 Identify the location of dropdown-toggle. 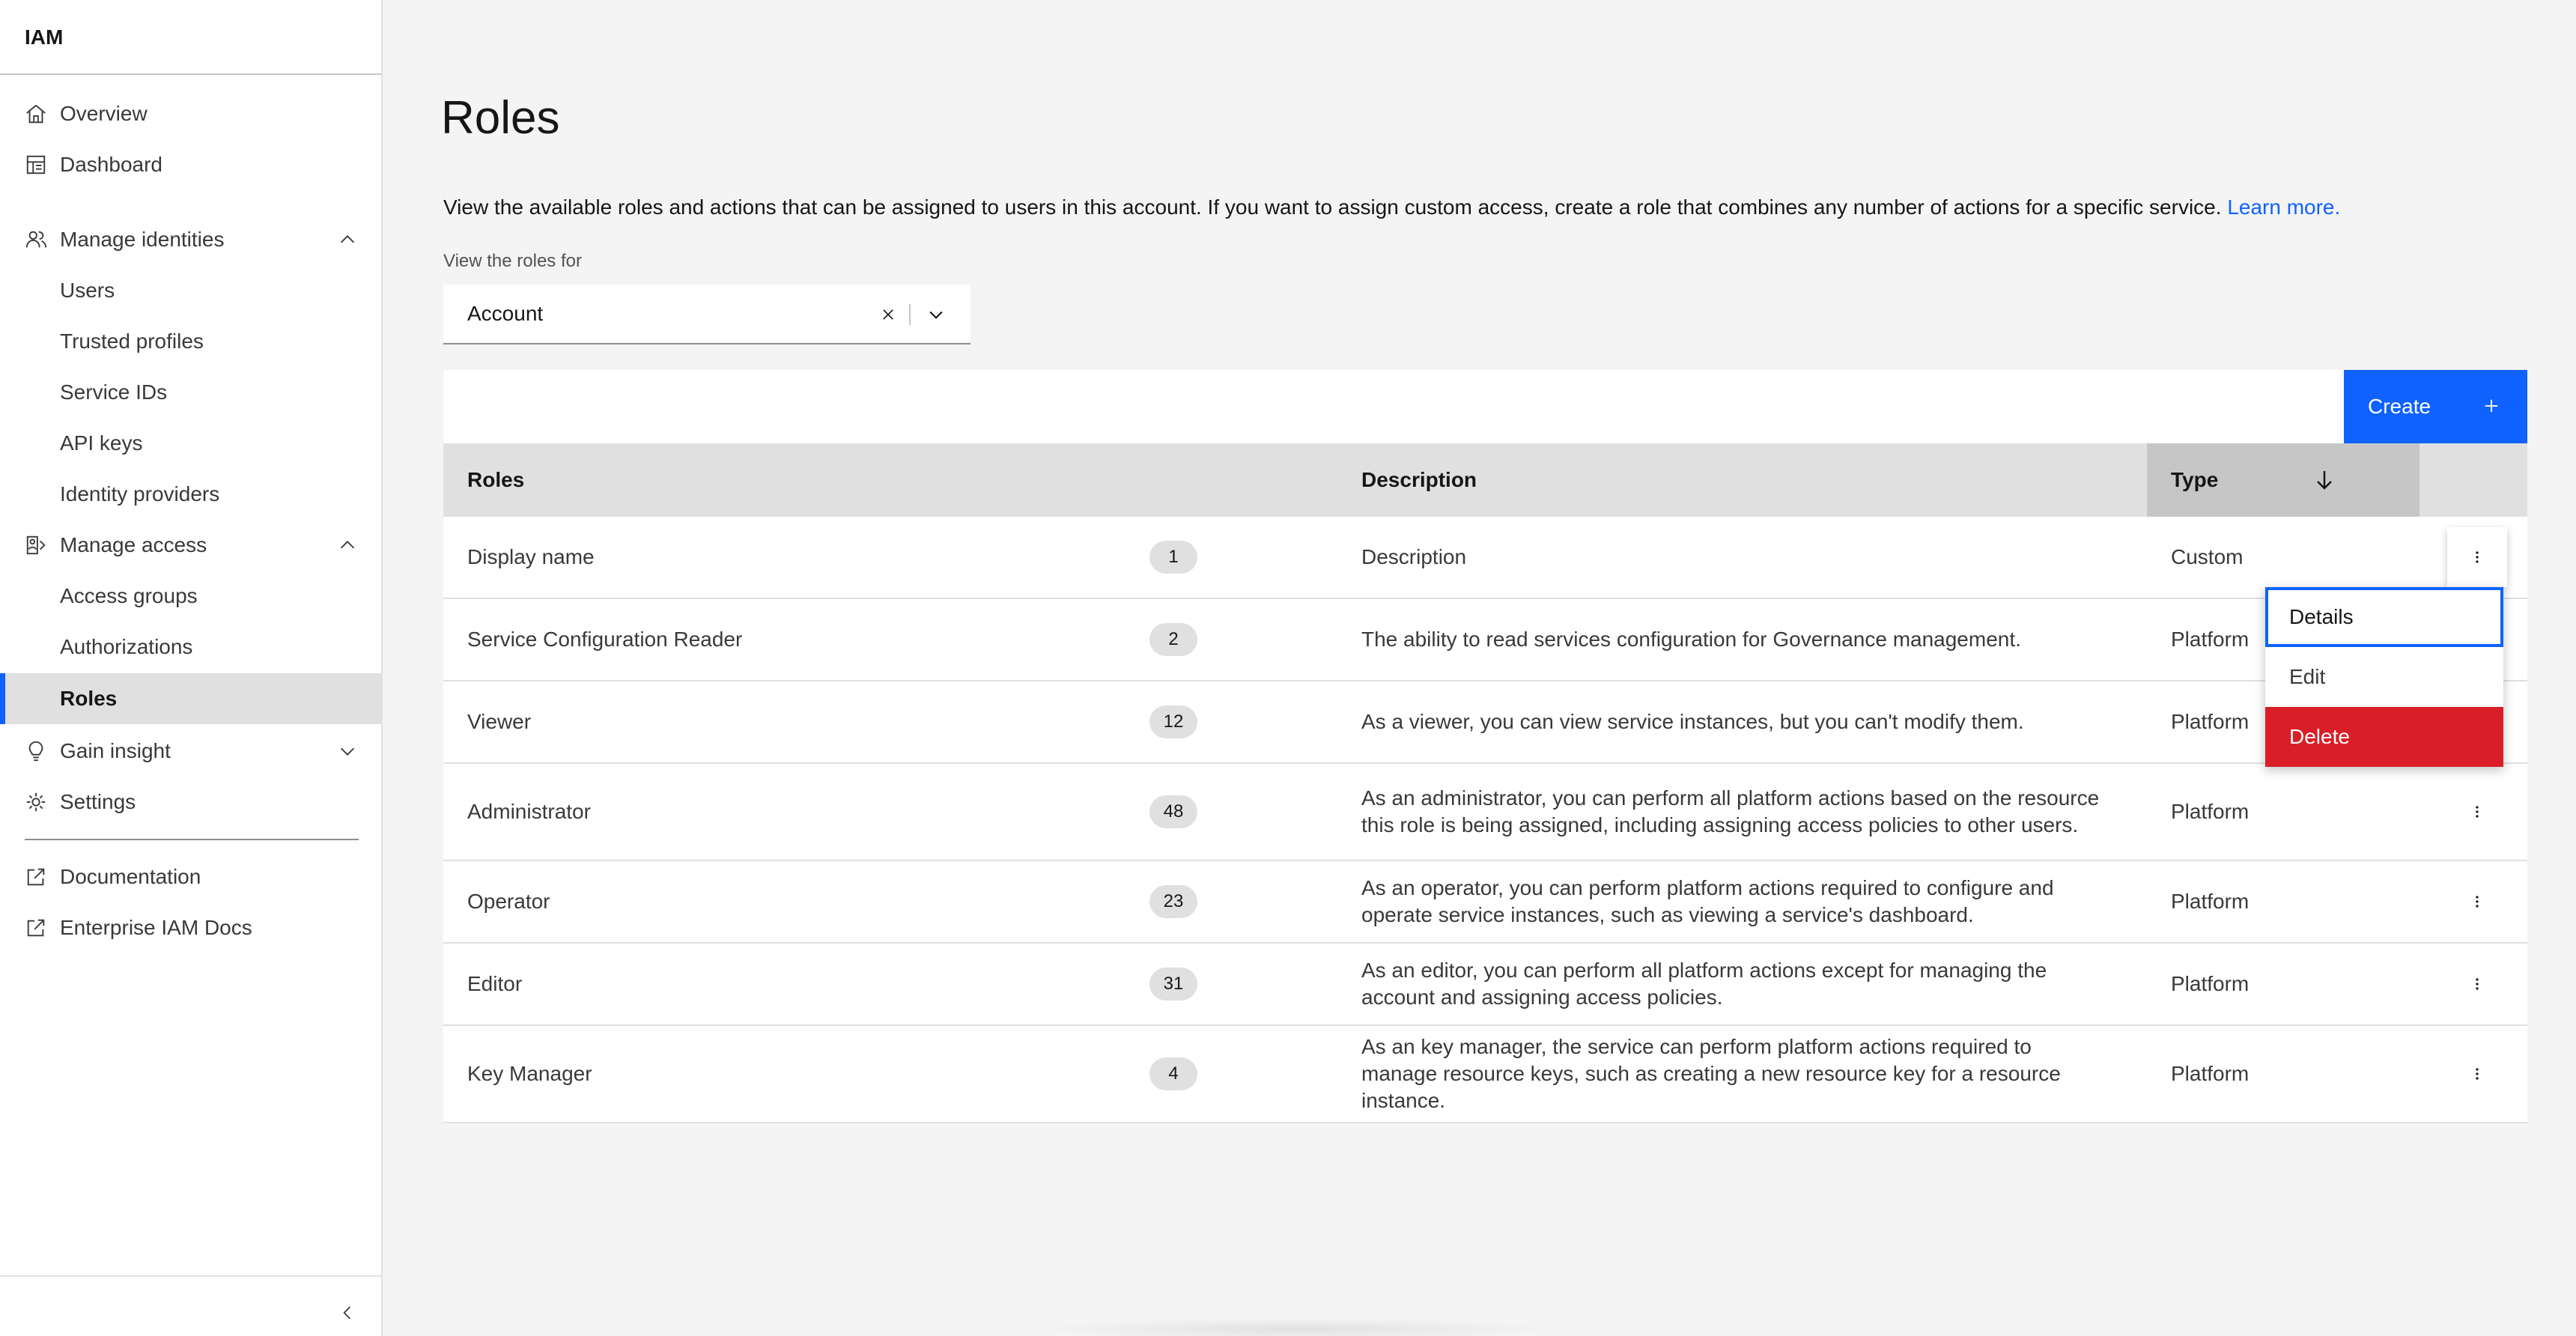
(936, 315).